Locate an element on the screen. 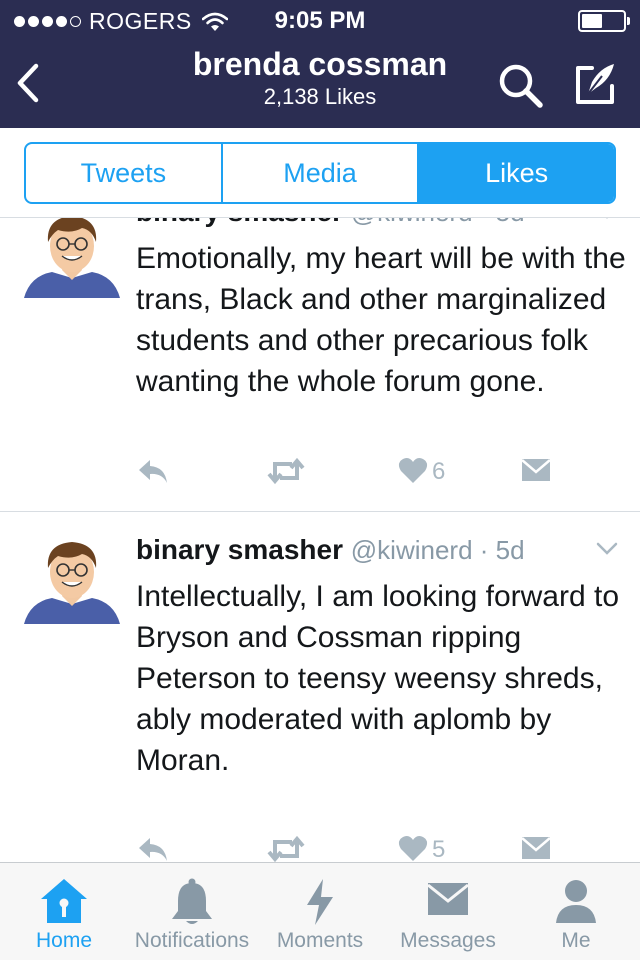 This screenshot has width=640, height=960. tab-me: Me is located at coordinates (576, 911).